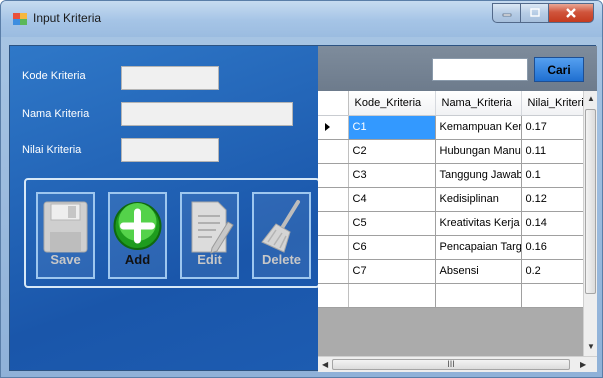 Image resolution: width=603 pixels, height=378 pixels. Describe the element at coordinates (280, 226) in the screenshot. I see `broom-icon` at that location.